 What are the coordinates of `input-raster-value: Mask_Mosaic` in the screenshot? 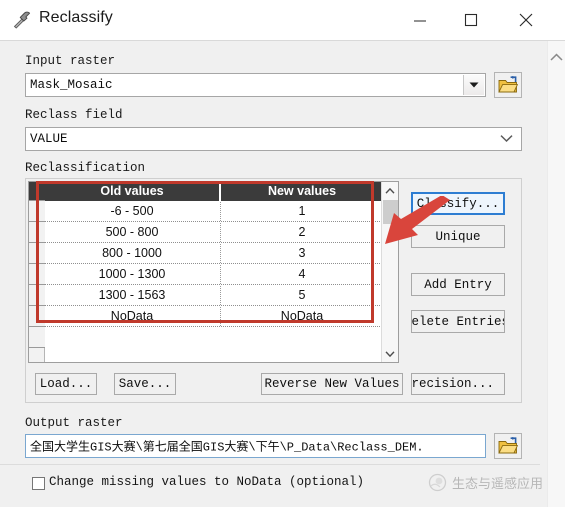 It's located at (71, 85).